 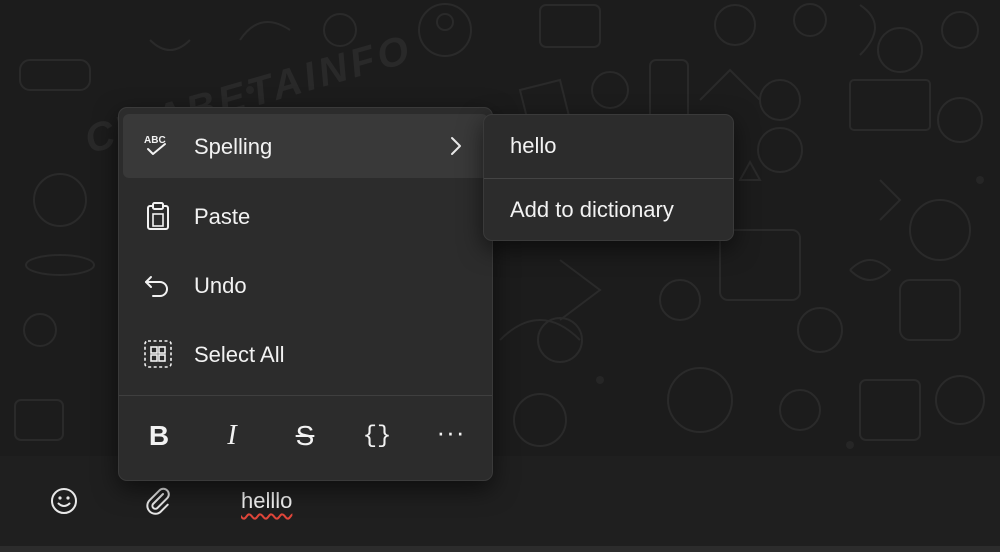 What do you see at coordinates (266, 501) in the screenshot?
I see `message-input: helllo` at bounding box center [266, 501].